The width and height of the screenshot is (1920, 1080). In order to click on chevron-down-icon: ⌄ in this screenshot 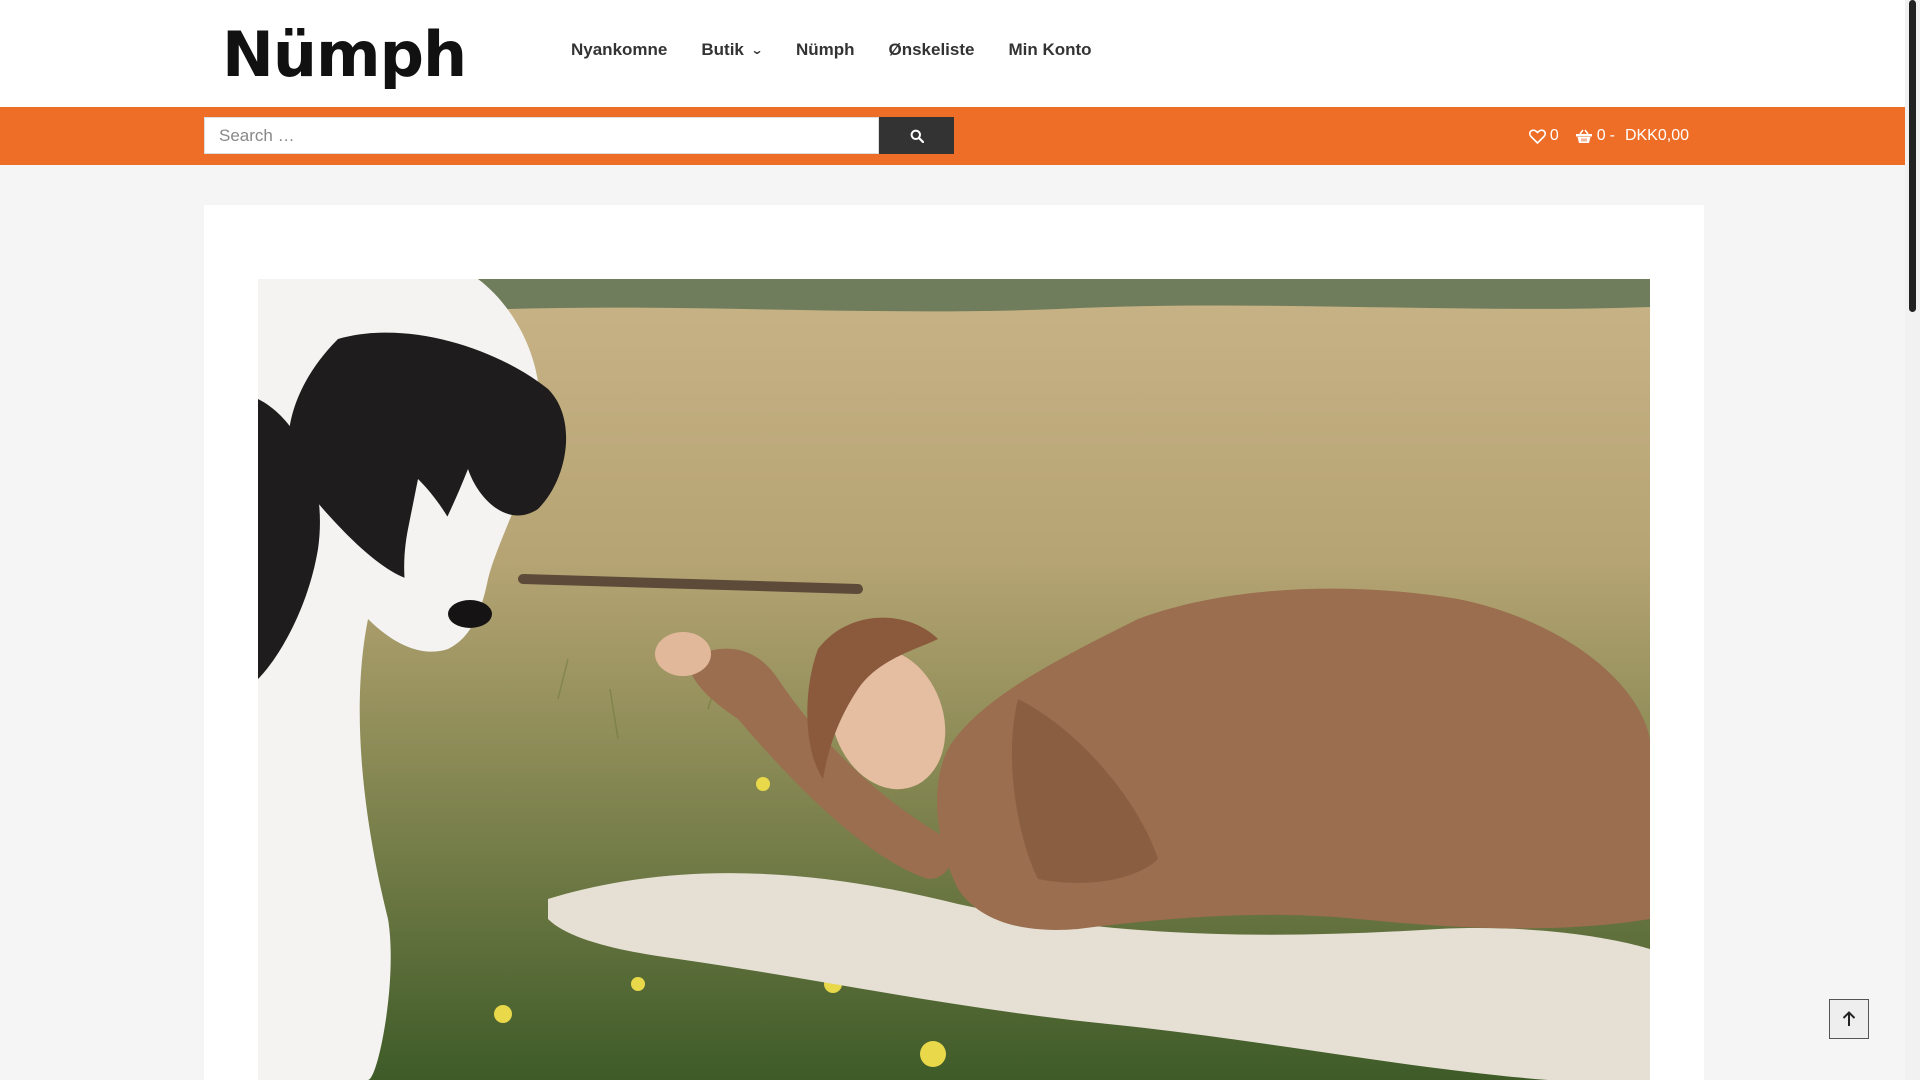, I will do `click(757, 50)`.